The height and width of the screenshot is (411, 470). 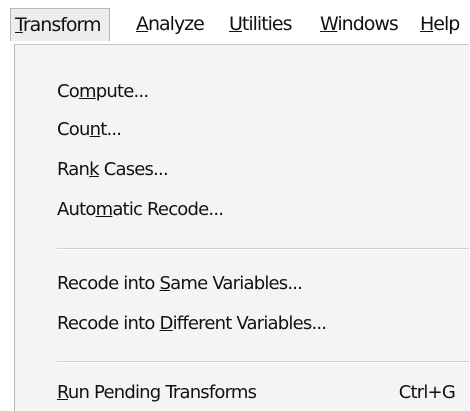 What do you see at coordinates (446, 24) in the screenshot?
I see `menu-help-label: elp` at bounding box center [446, 24].